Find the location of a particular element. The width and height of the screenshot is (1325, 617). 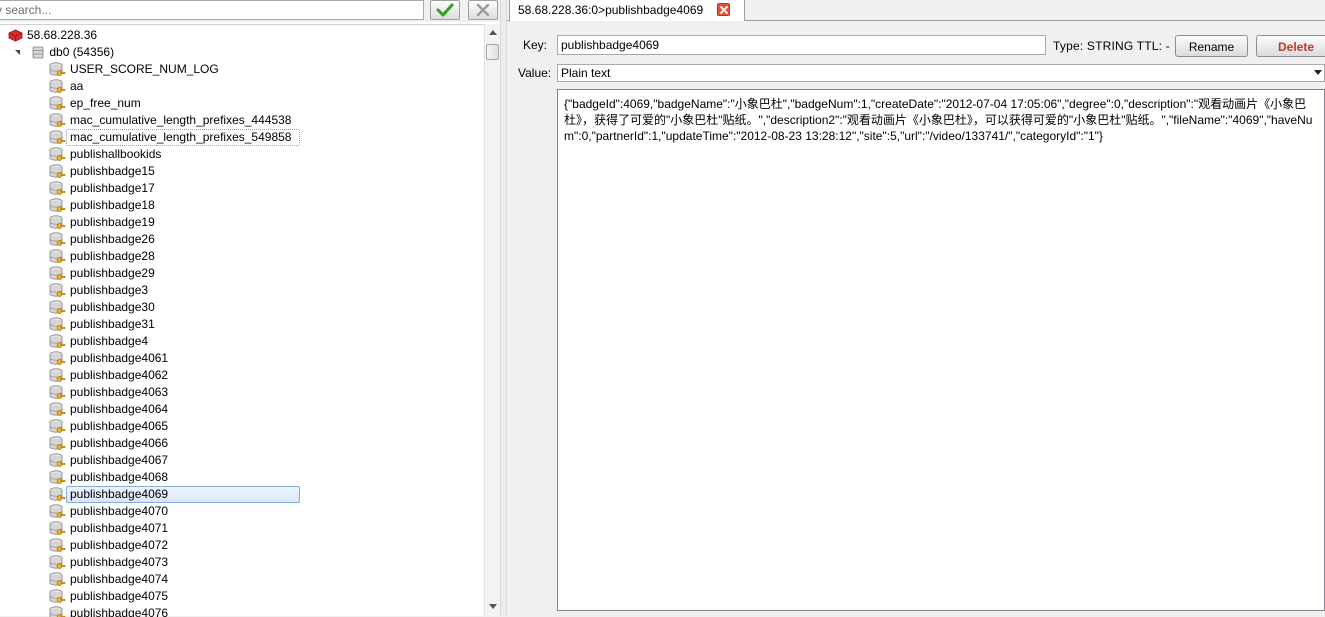

key-list-item: publishbadge4 is located at coordinates (99, 341).